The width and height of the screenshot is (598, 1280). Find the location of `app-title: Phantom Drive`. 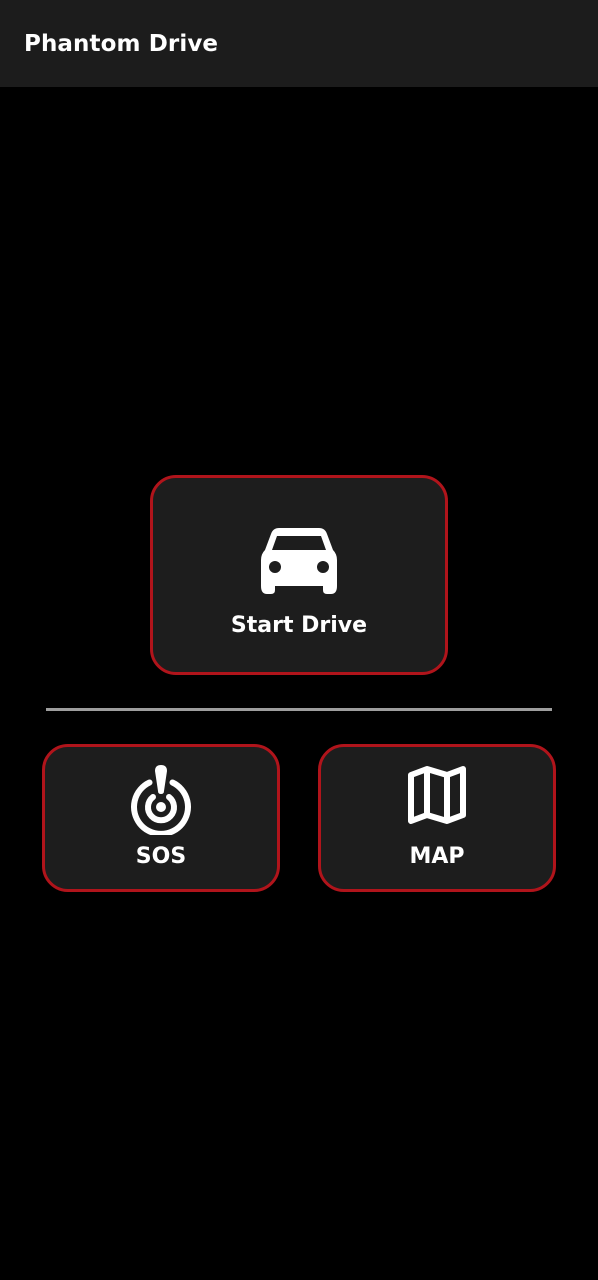

app-title: Phantom Drive is located at coordinates (121, 44).